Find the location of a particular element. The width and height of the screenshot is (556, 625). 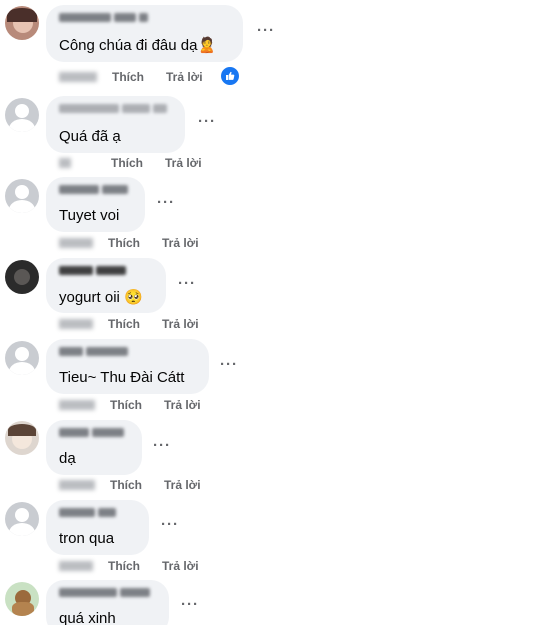

comment-text: Tieu~ Thu Đài Cátt is located at coordinates (122, 377).